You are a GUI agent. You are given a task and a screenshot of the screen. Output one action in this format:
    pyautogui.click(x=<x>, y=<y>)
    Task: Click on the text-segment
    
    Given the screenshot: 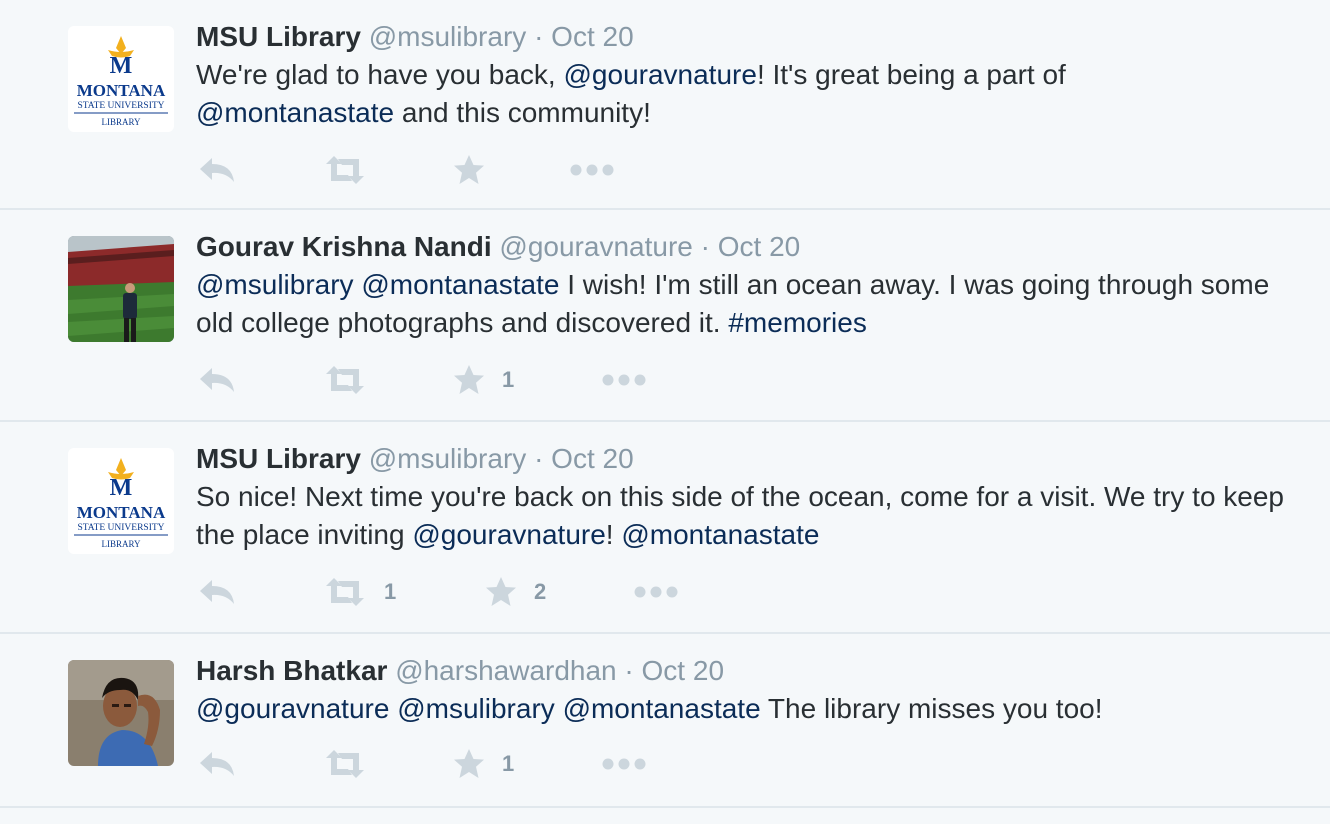 What is the action you would take?
    pyautogui.click(x=559, y=708)
    